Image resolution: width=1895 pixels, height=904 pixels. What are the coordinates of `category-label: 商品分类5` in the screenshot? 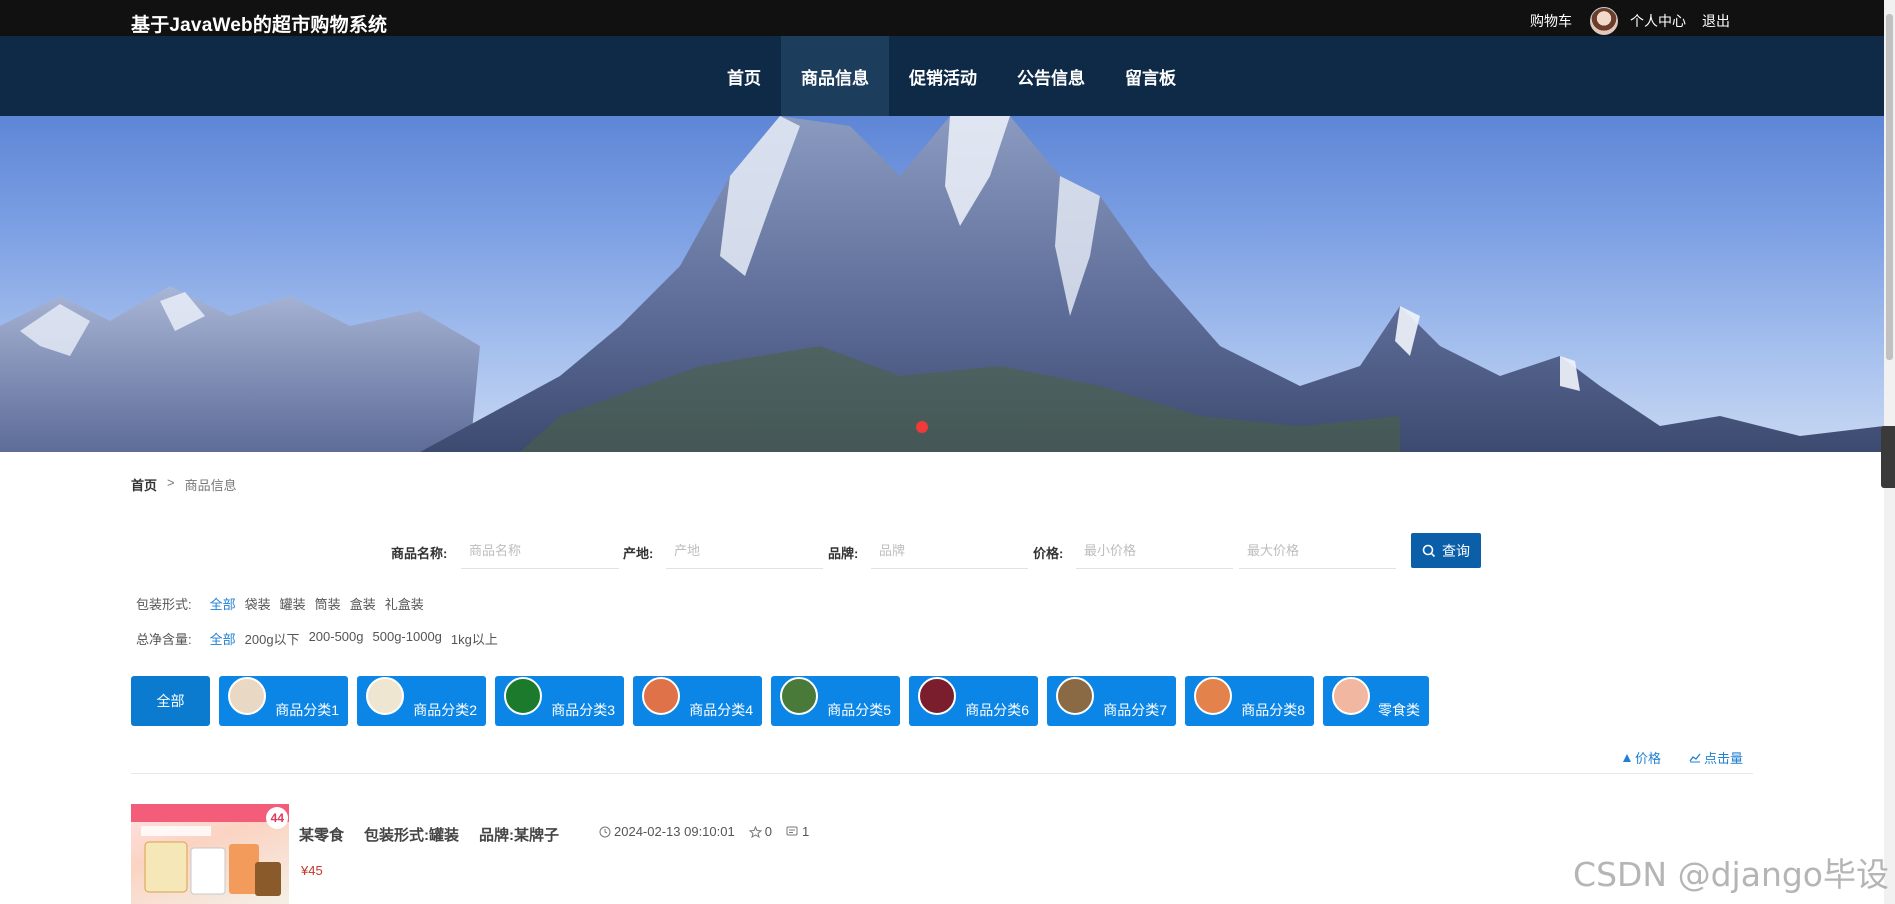 It's located at (859, 710).